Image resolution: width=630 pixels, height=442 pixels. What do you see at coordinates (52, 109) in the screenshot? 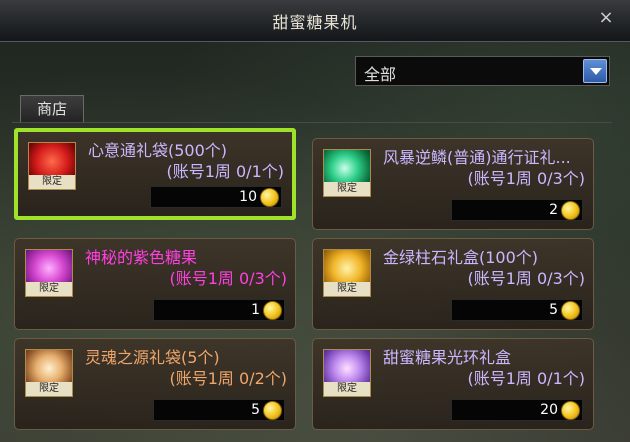
I see `tab-shop: 商店` at bounding box center [52, 109].